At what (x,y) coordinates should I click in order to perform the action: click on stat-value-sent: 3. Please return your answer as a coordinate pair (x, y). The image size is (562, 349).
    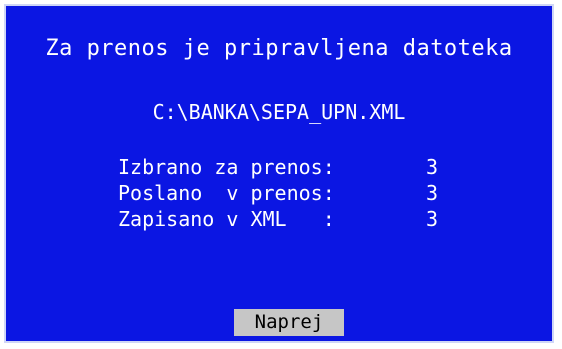
    Looking at the image, I should click on (431, 193).